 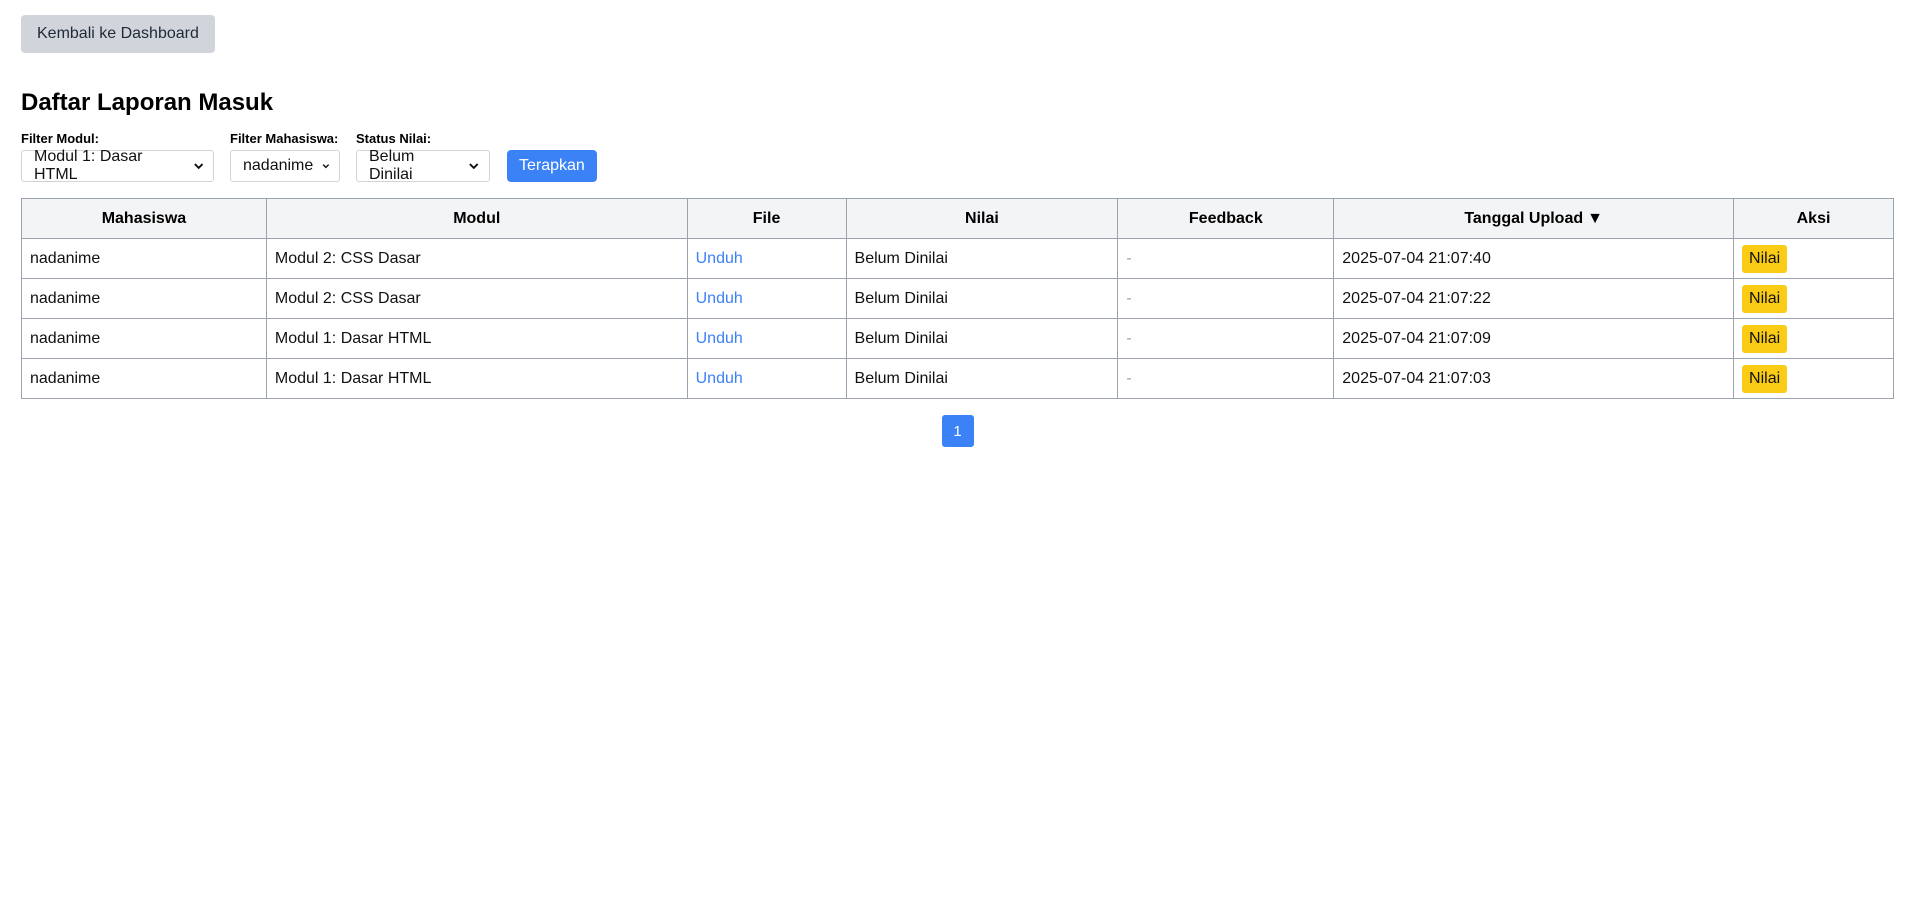 What do you see at coordinates (284, 138) in the screenshot?
I see `filter-mahasiswa-label: Filter Mahasiswa:` at bounding box center [284, 138].